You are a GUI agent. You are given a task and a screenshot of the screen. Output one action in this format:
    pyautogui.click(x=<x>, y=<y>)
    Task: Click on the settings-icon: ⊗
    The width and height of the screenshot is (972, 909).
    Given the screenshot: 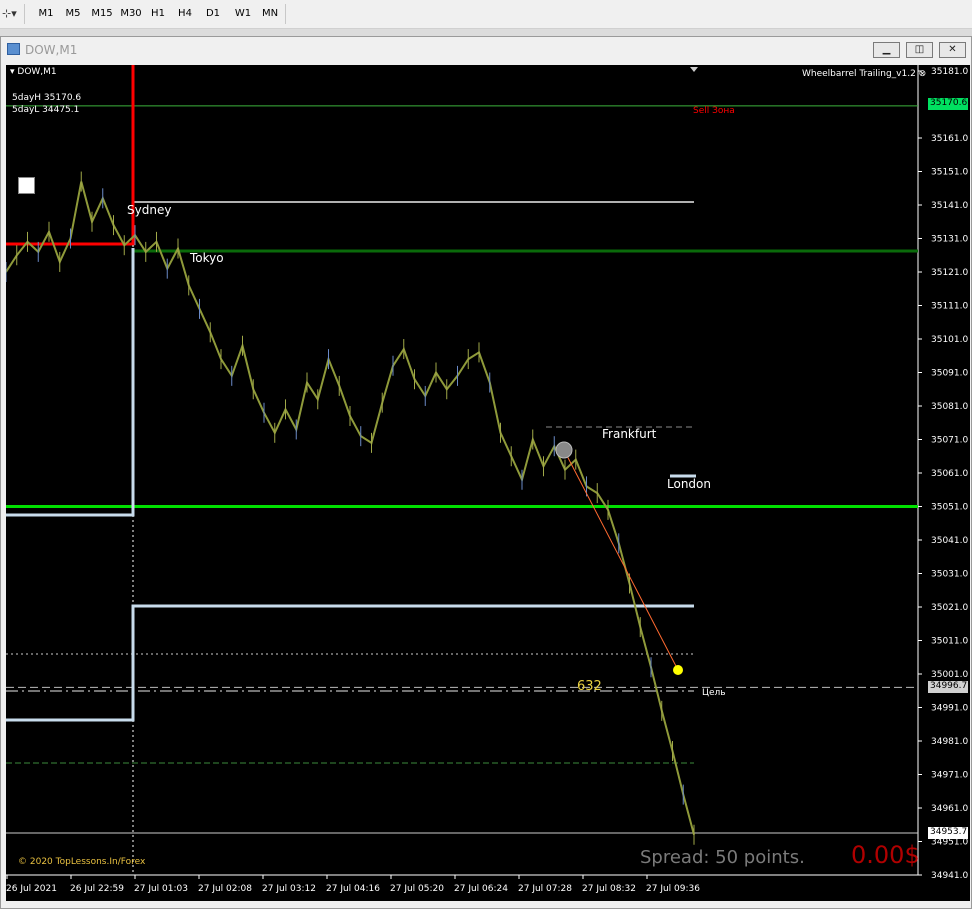 What is the action you would take?
    pyautogui.click(x=923, y=74)
    